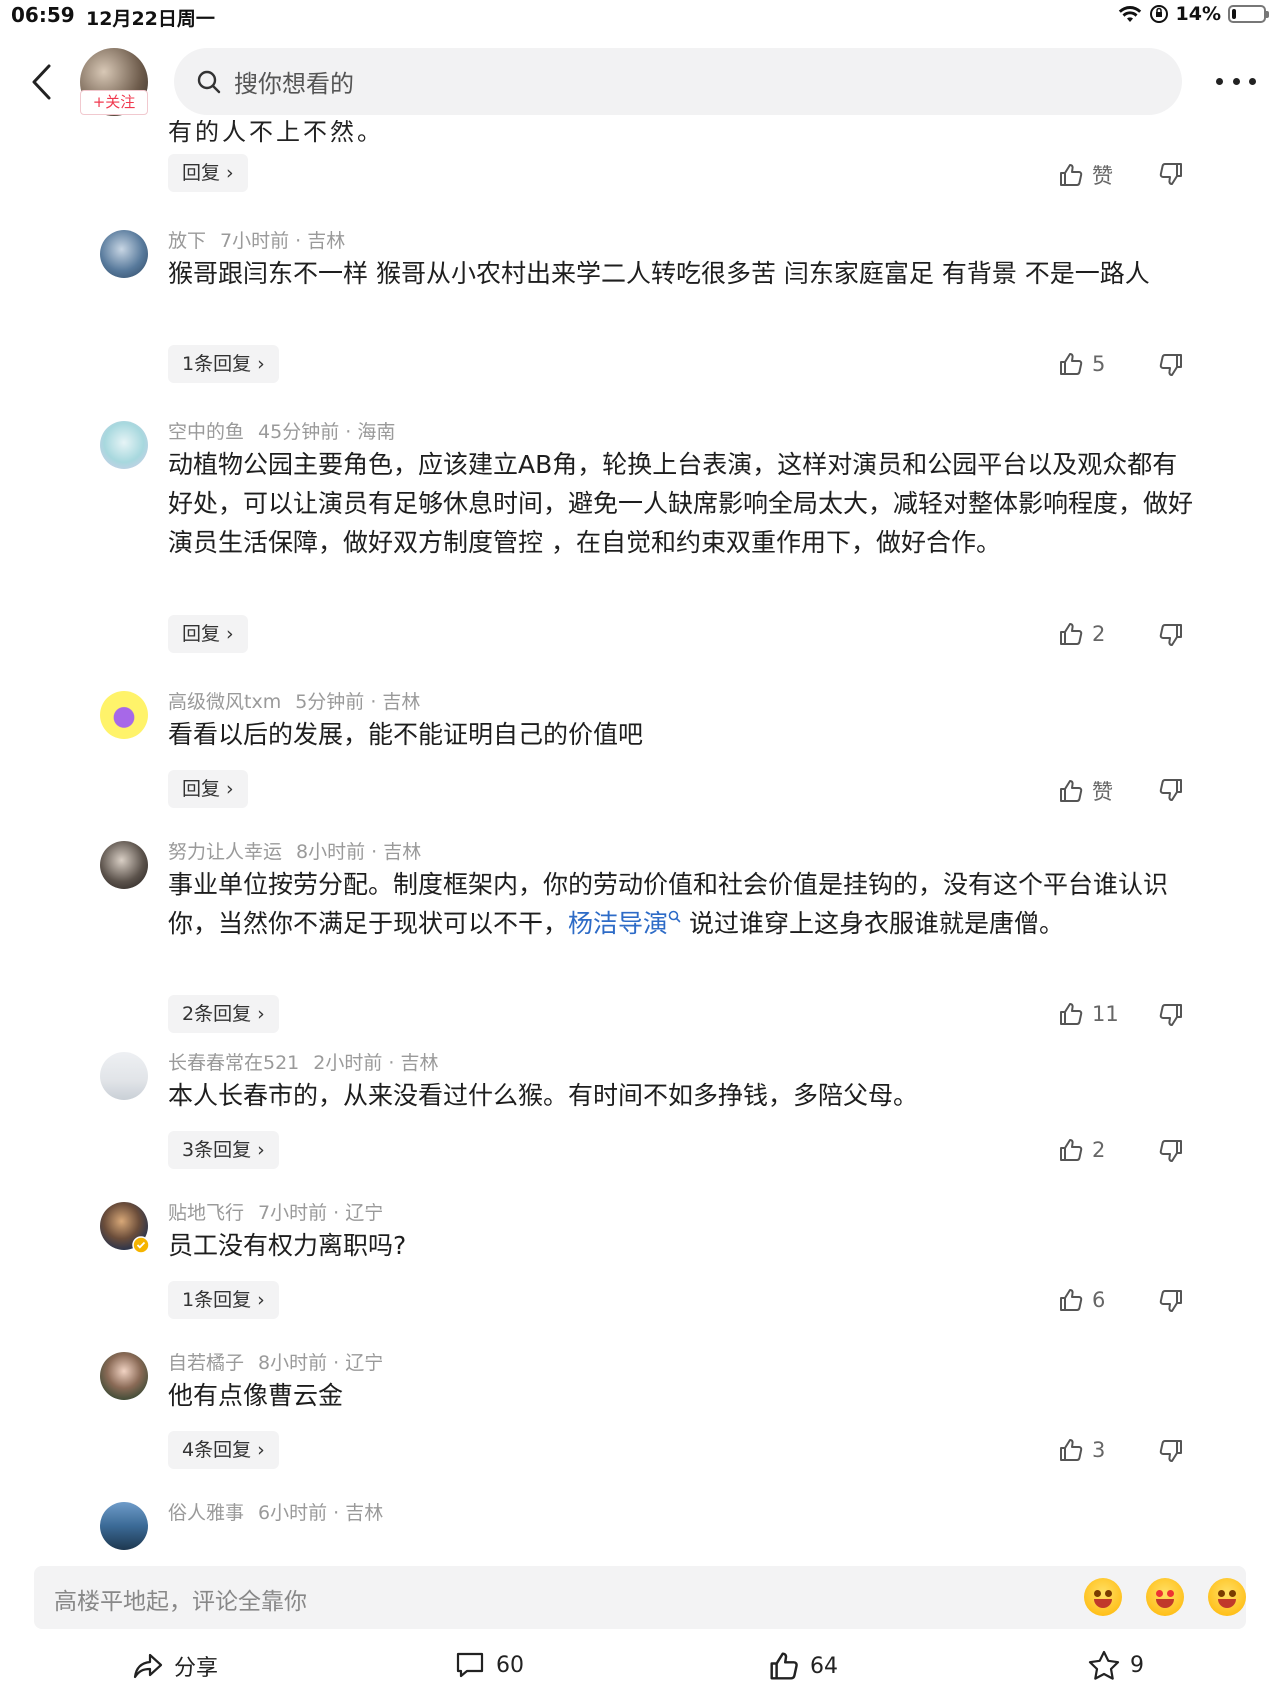 This screenshot has height=1706, width=1280. I want to click on comment-username: 空中的鱼, so click(206, 432).